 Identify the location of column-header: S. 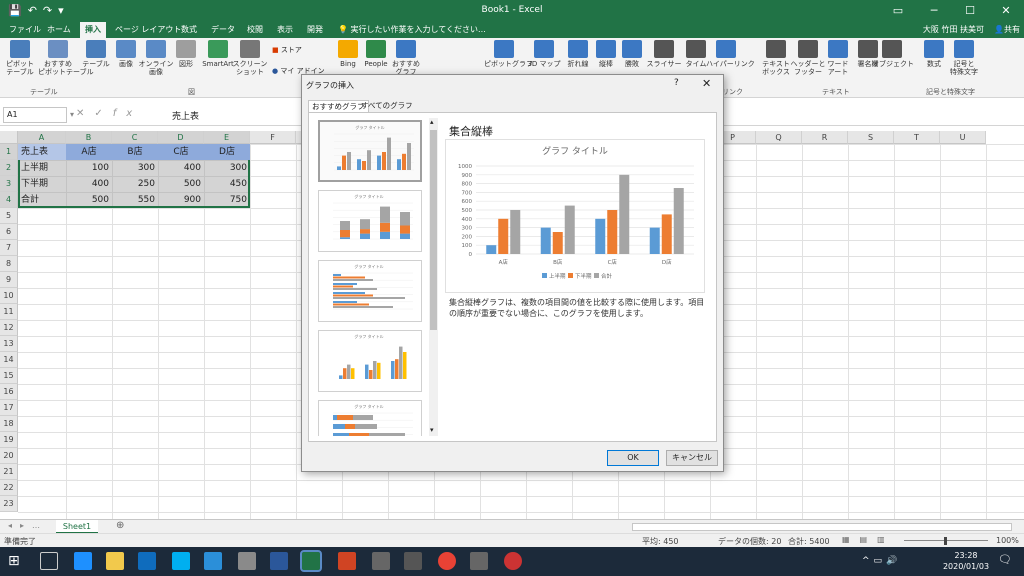
(871, 137).